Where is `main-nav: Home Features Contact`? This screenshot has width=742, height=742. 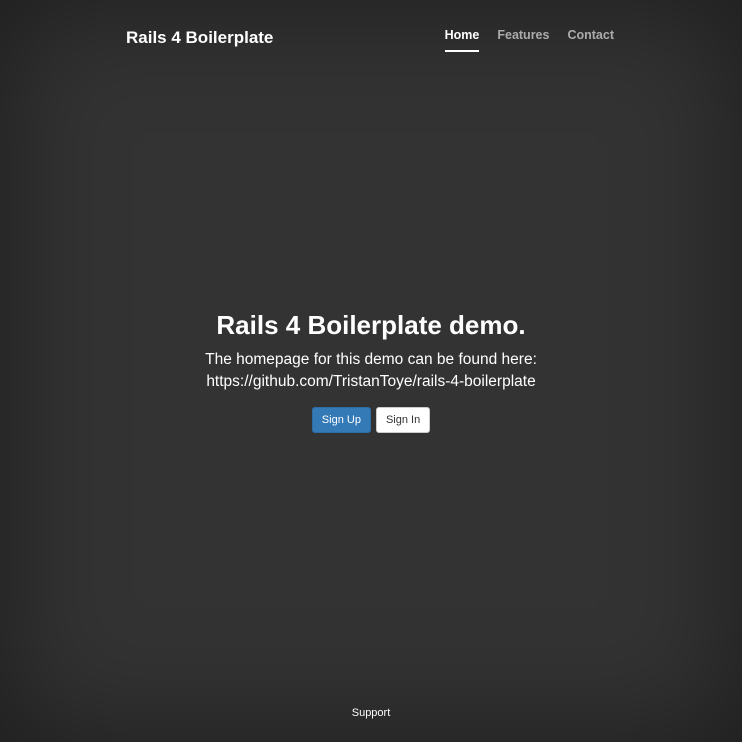 main-nav: Home Features Contact is located at coordinates (529, 40).